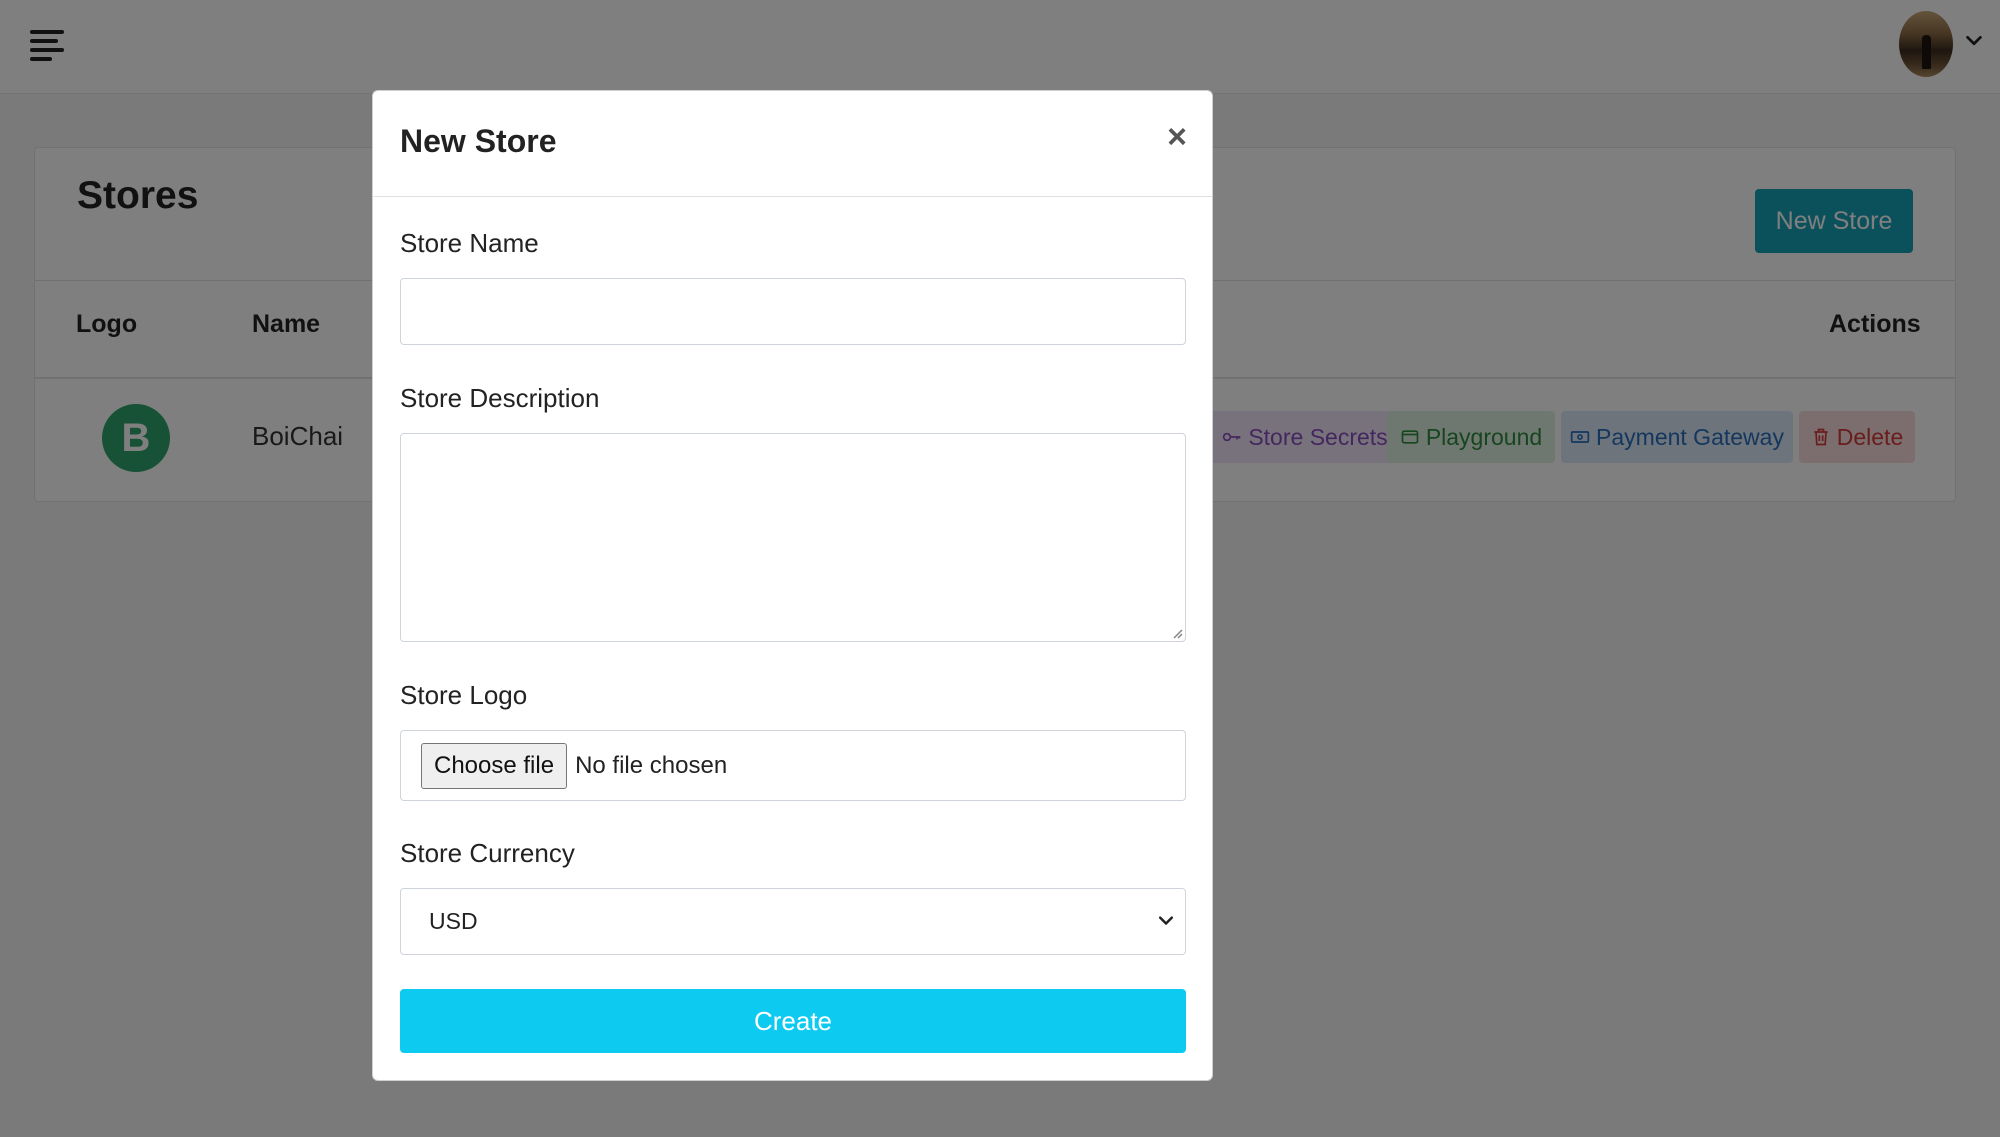 The height and width of the screenshot is (1137, 2000). I want to click on store-description-textarea, so click(793, 537).